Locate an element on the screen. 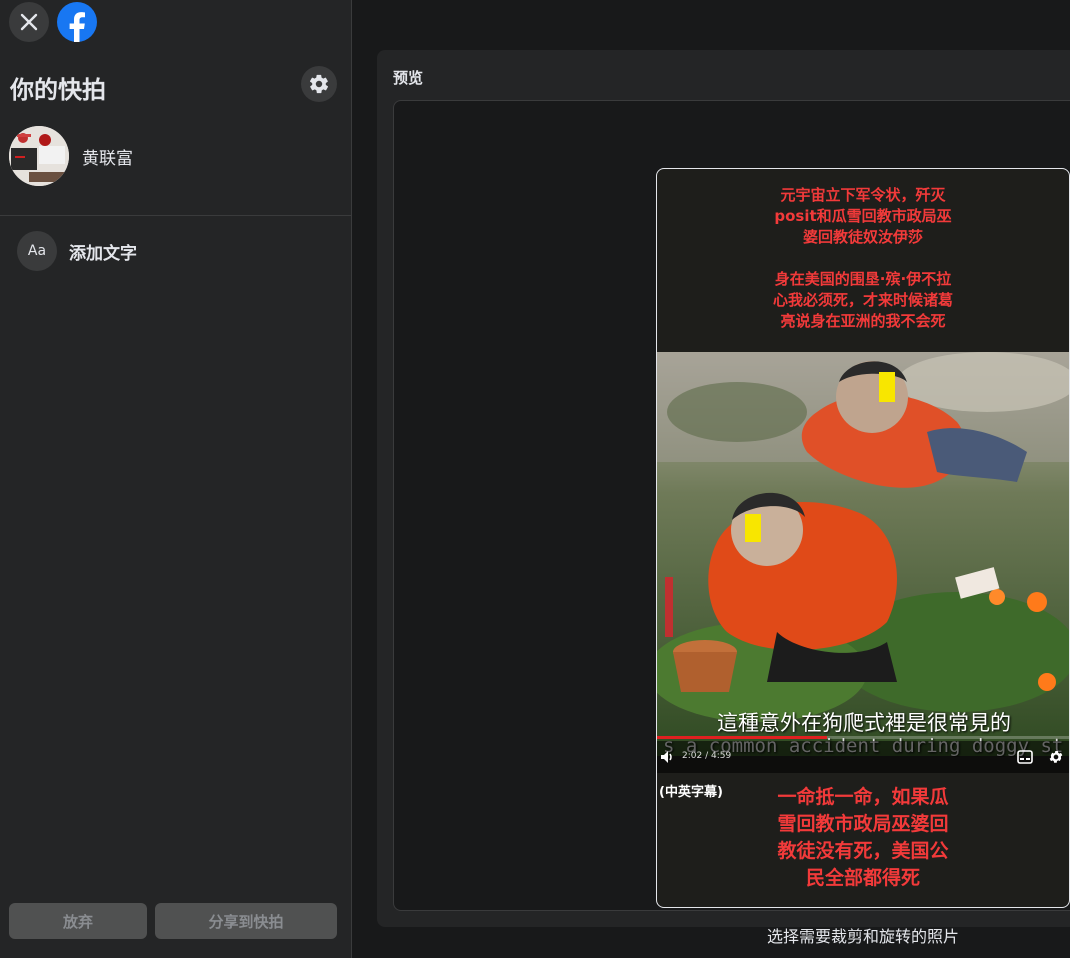  caption-line: 一命抵一命，如果瓜 is located at coordinates (863, 797).